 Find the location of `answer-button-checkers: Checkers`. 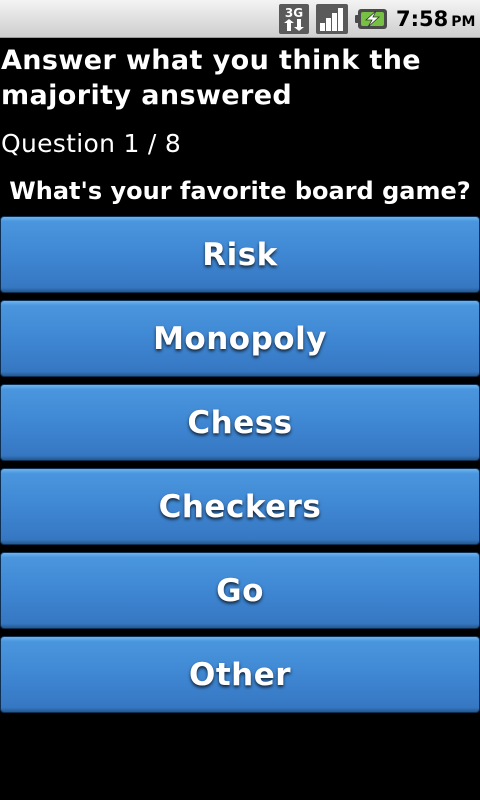

answer-button-checkers: Checkers is located at coordinates (240, 506).